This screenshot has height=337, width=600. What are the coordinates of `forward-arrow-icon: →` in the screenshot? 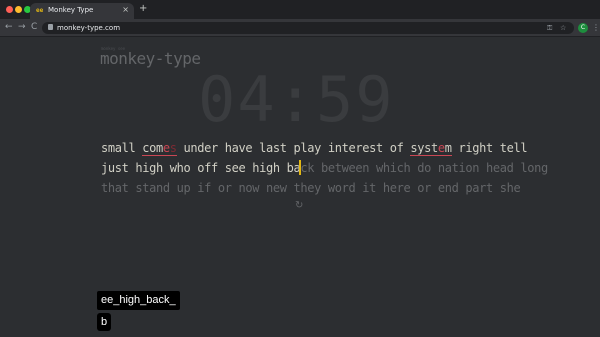 It's located at (22, 27).